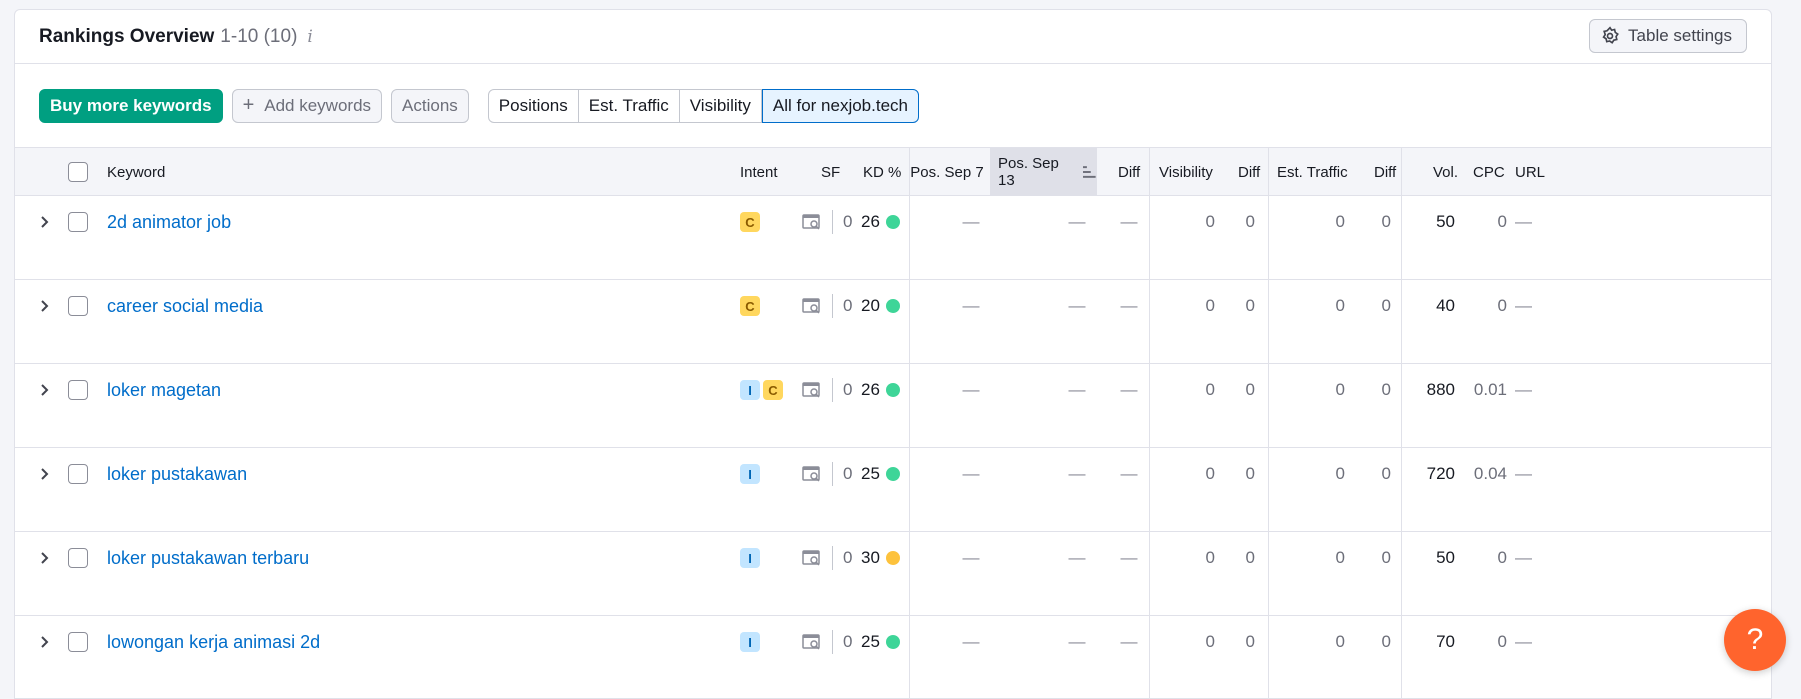 This screenshot has width=1801, height=699. What do you see at coordinates (880, 642) in the screenshot?
I see `kd-cell: 25` at bounding box center [880, 642].